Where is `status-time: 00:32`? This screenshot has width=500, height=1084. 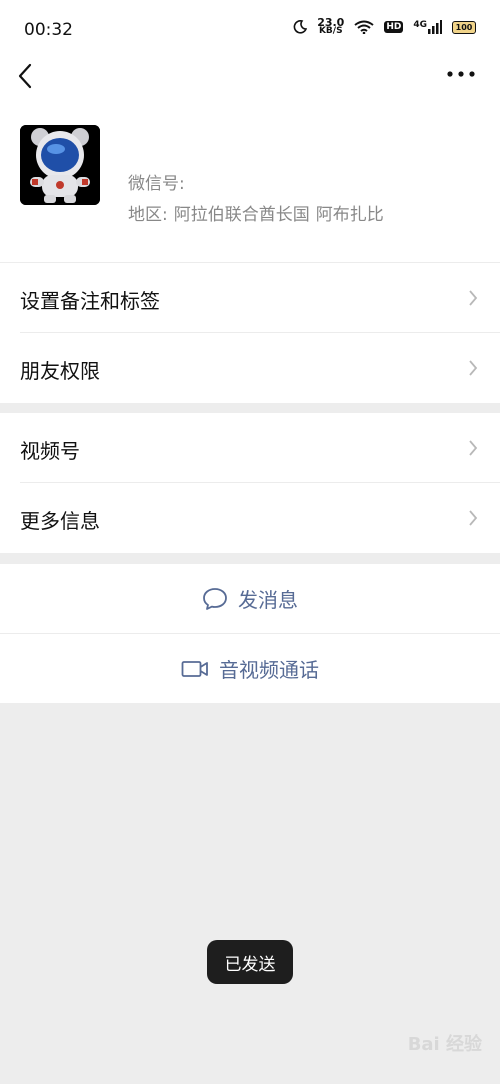 status-time: 00:32 is located at coordinates (48, 30).